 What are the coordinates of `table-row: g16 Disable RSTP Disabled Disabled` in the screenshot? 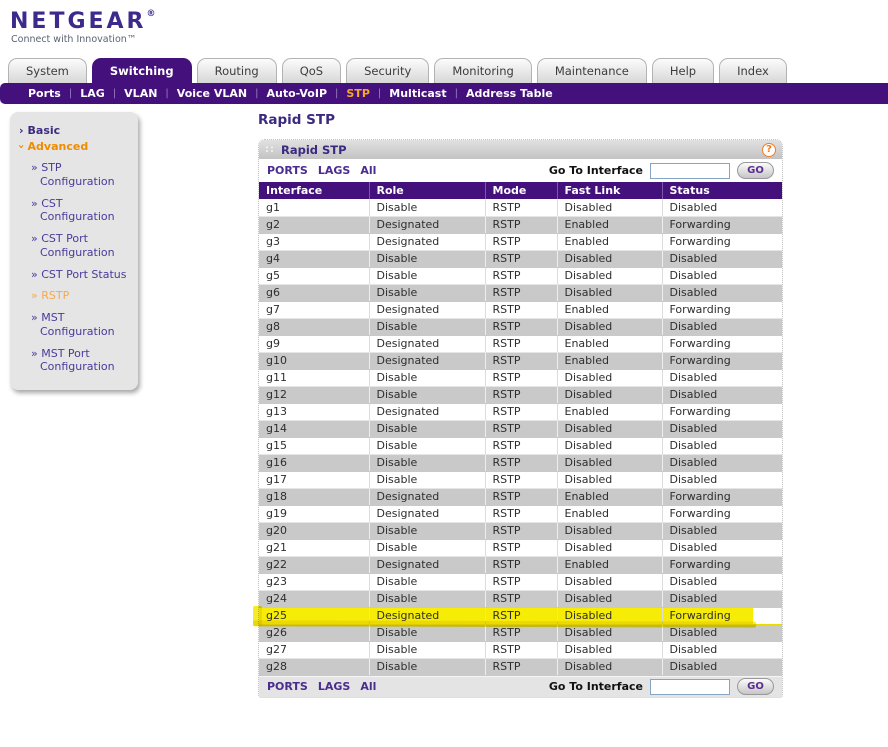 It's located at (520, 463).